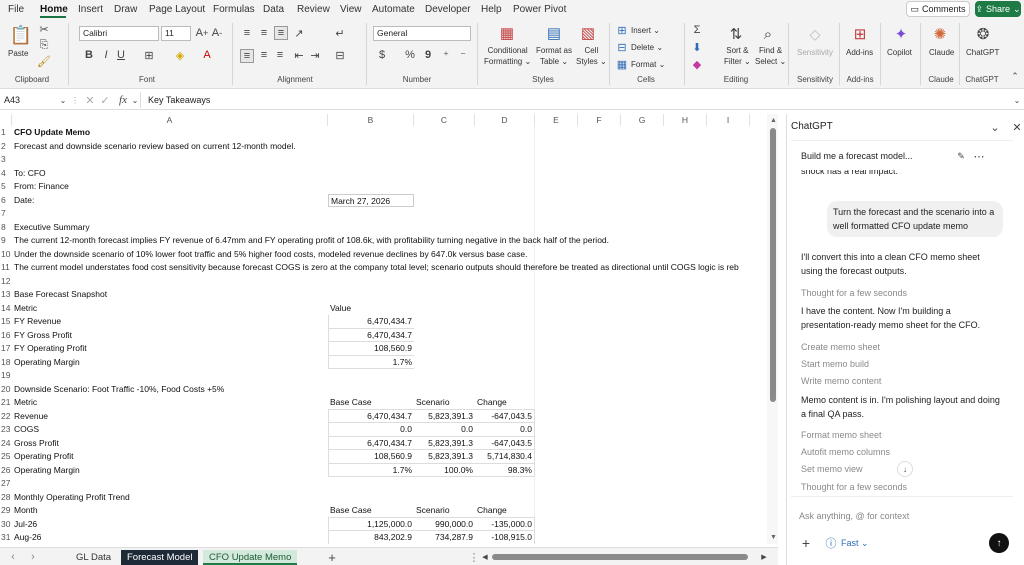  Describe the element at coordinates (27, 537) in the screenshot. I see `cell-a: Aug-26` at that location.